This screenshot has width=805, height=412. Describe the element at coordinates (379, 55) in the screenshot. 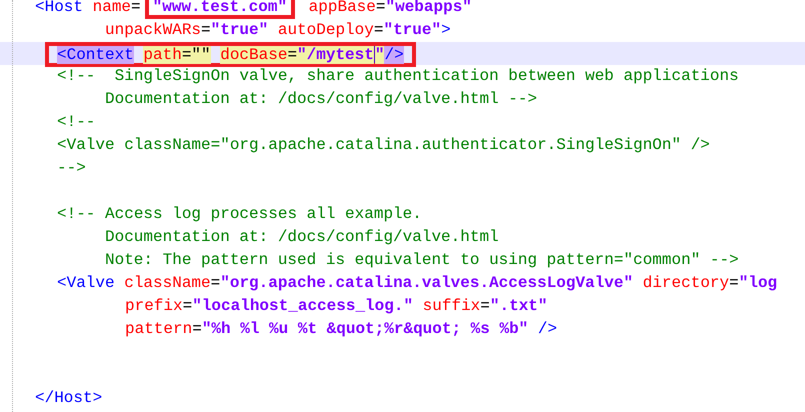

I see `attribute-value: "` at that location.